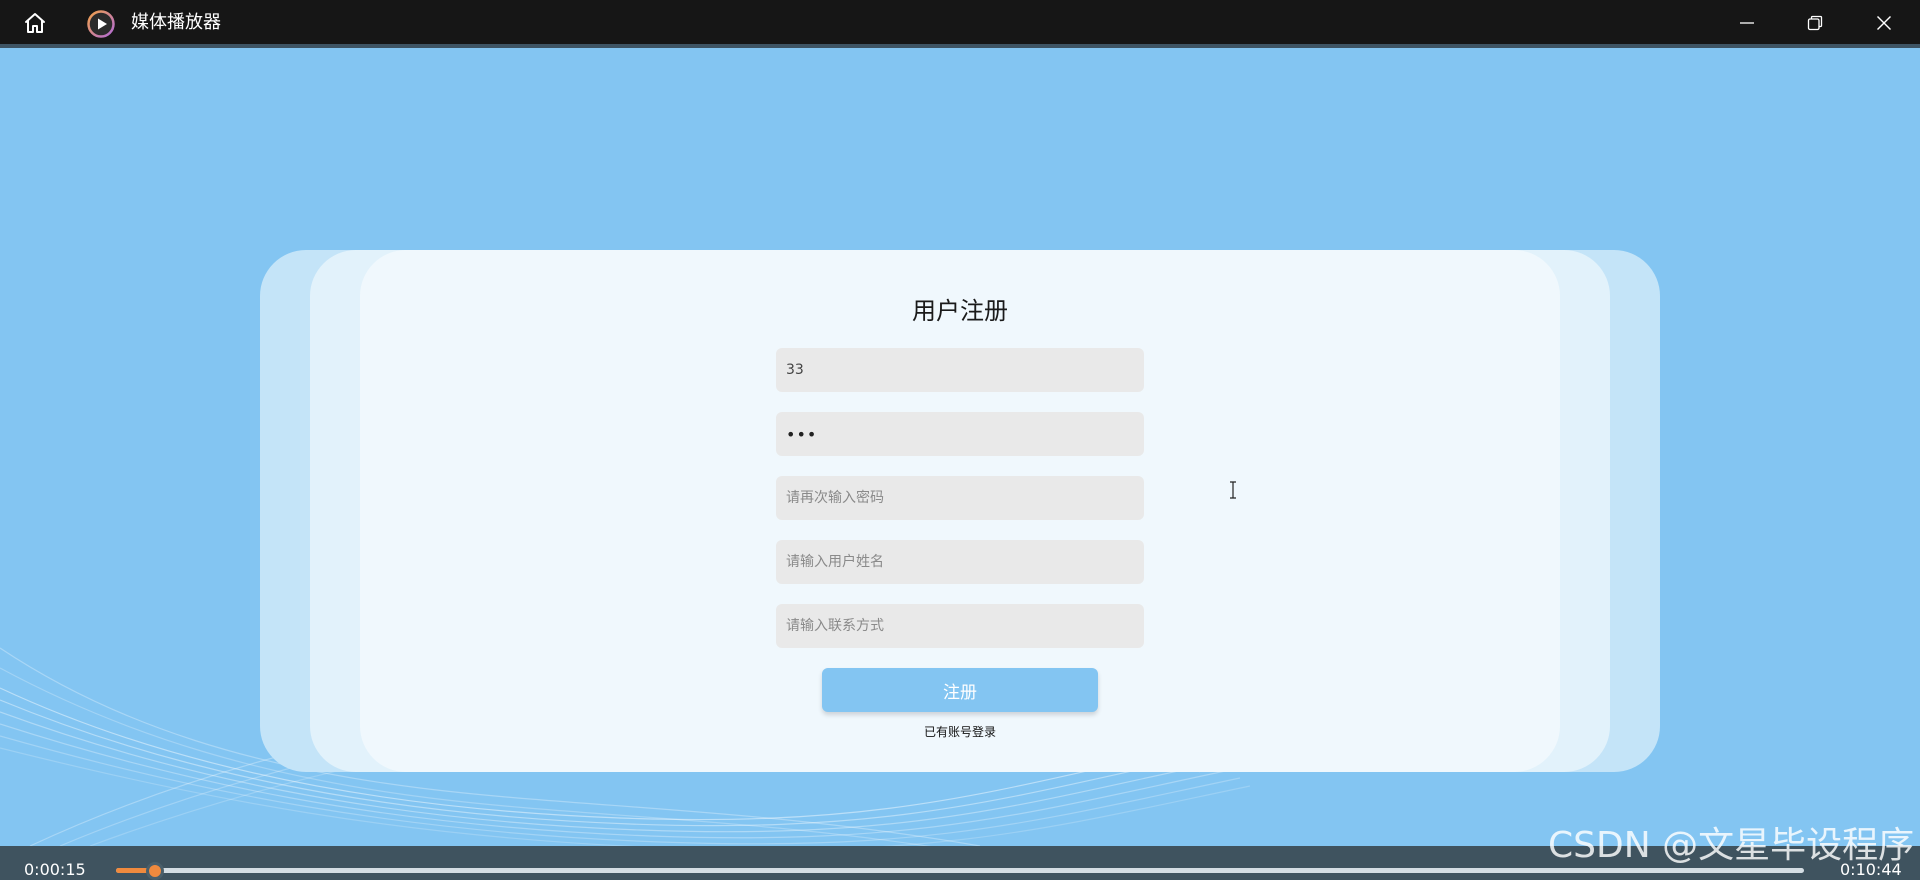 The image size is (1920, 880). Describe the element at coordinates (960, 434) in the screenshot. I see `password-input` at that location.